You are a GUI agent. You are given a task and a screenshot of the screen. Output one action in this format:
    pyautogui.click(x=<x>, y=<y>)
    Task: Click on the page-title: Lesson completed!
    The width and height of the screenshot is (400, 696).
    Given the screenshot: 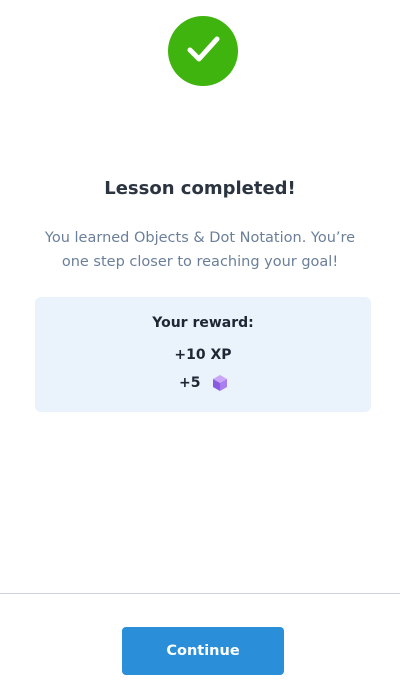 What is the action you would take?
    pyautogui.click(x=200, y=188)
    